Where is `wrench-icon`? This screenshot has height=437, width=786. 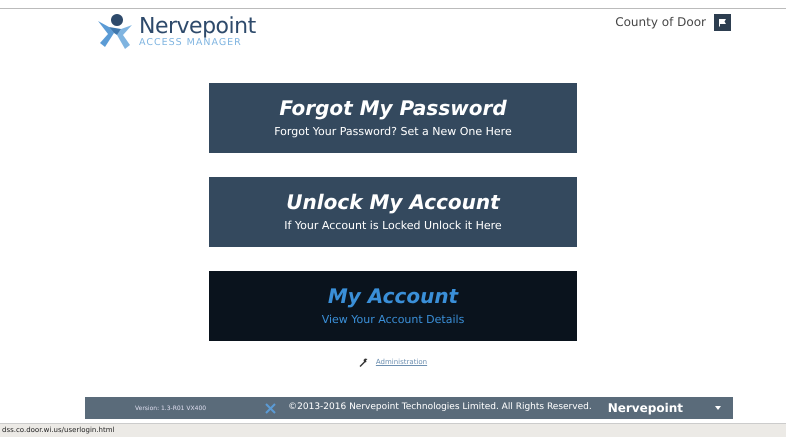
wrench-icon is located at coordinates (363, 362).